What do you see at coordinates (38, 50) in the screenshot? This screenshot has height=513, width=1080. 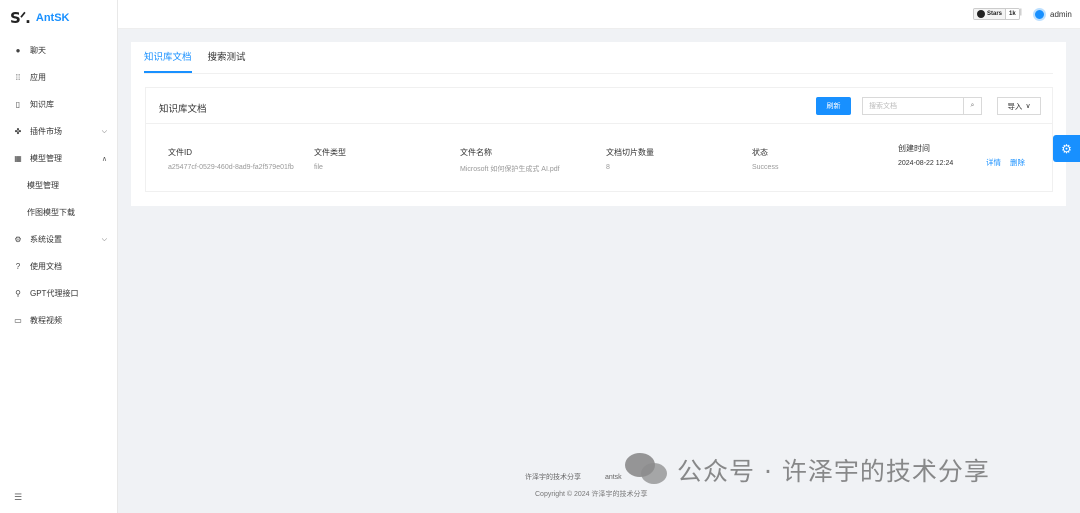 I see `sidebar-item-label: 聊天` at bounding box center [38, 50].